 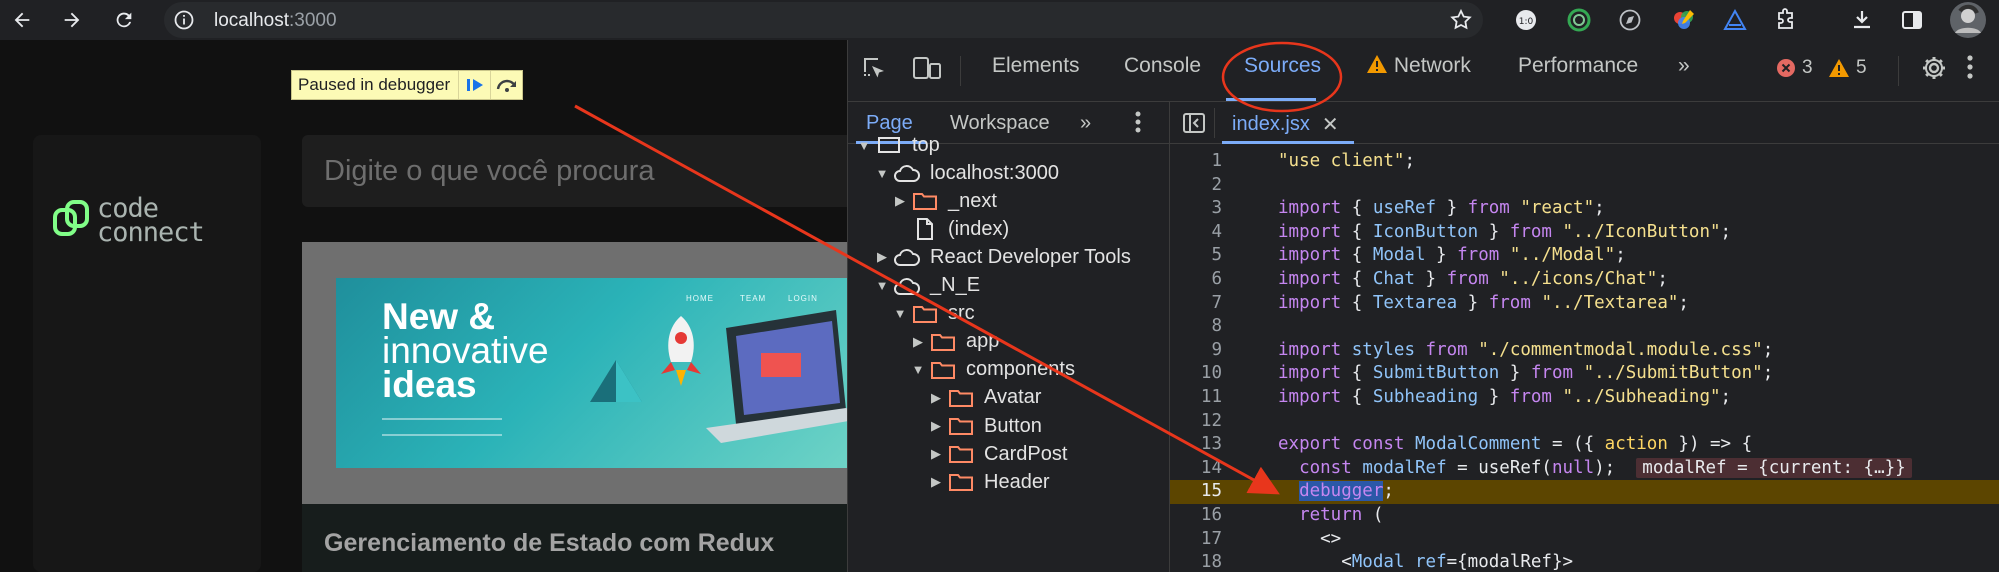 What do you see at coordinates (898, 145) in the screenshot?
I see `tree-item: ▼ top` at bounding box center [898, 145].